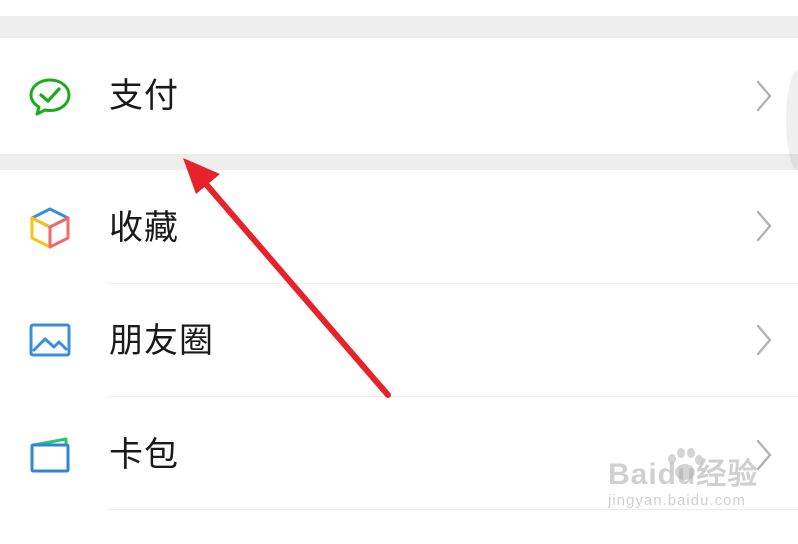 This screenshot has width=798, height=544. Describe the element at coordinates (144, 228) in the screenshot. I see `menu-item-label: 收藏` at that location.